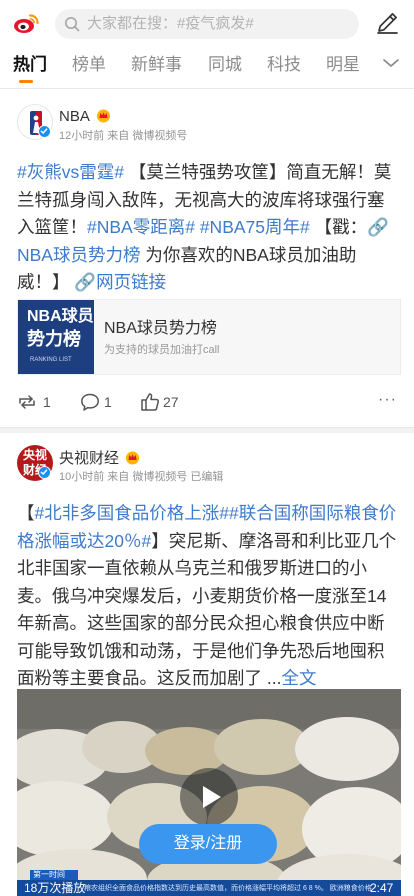  What do you see at coordinates (90, 402) in the screenshot?
I see `comment-icon` at bounding box center [90, 402].